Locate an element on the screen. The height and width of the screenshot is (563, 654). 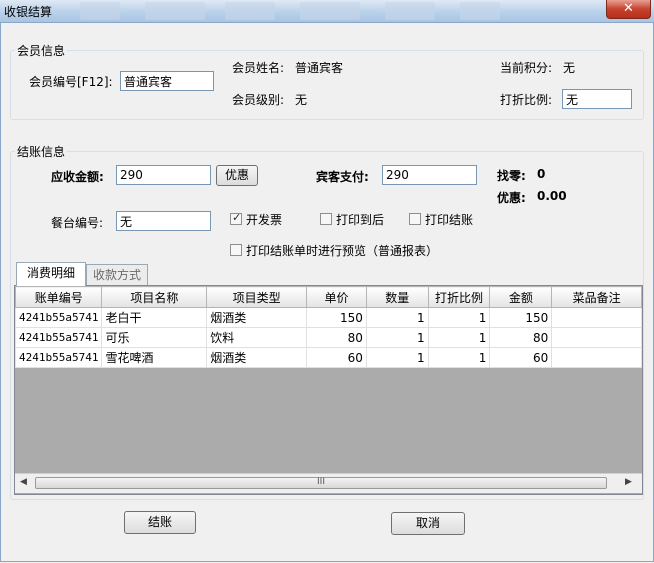
member-name-value: 普通宾客 is located at coordinates (319, 68).